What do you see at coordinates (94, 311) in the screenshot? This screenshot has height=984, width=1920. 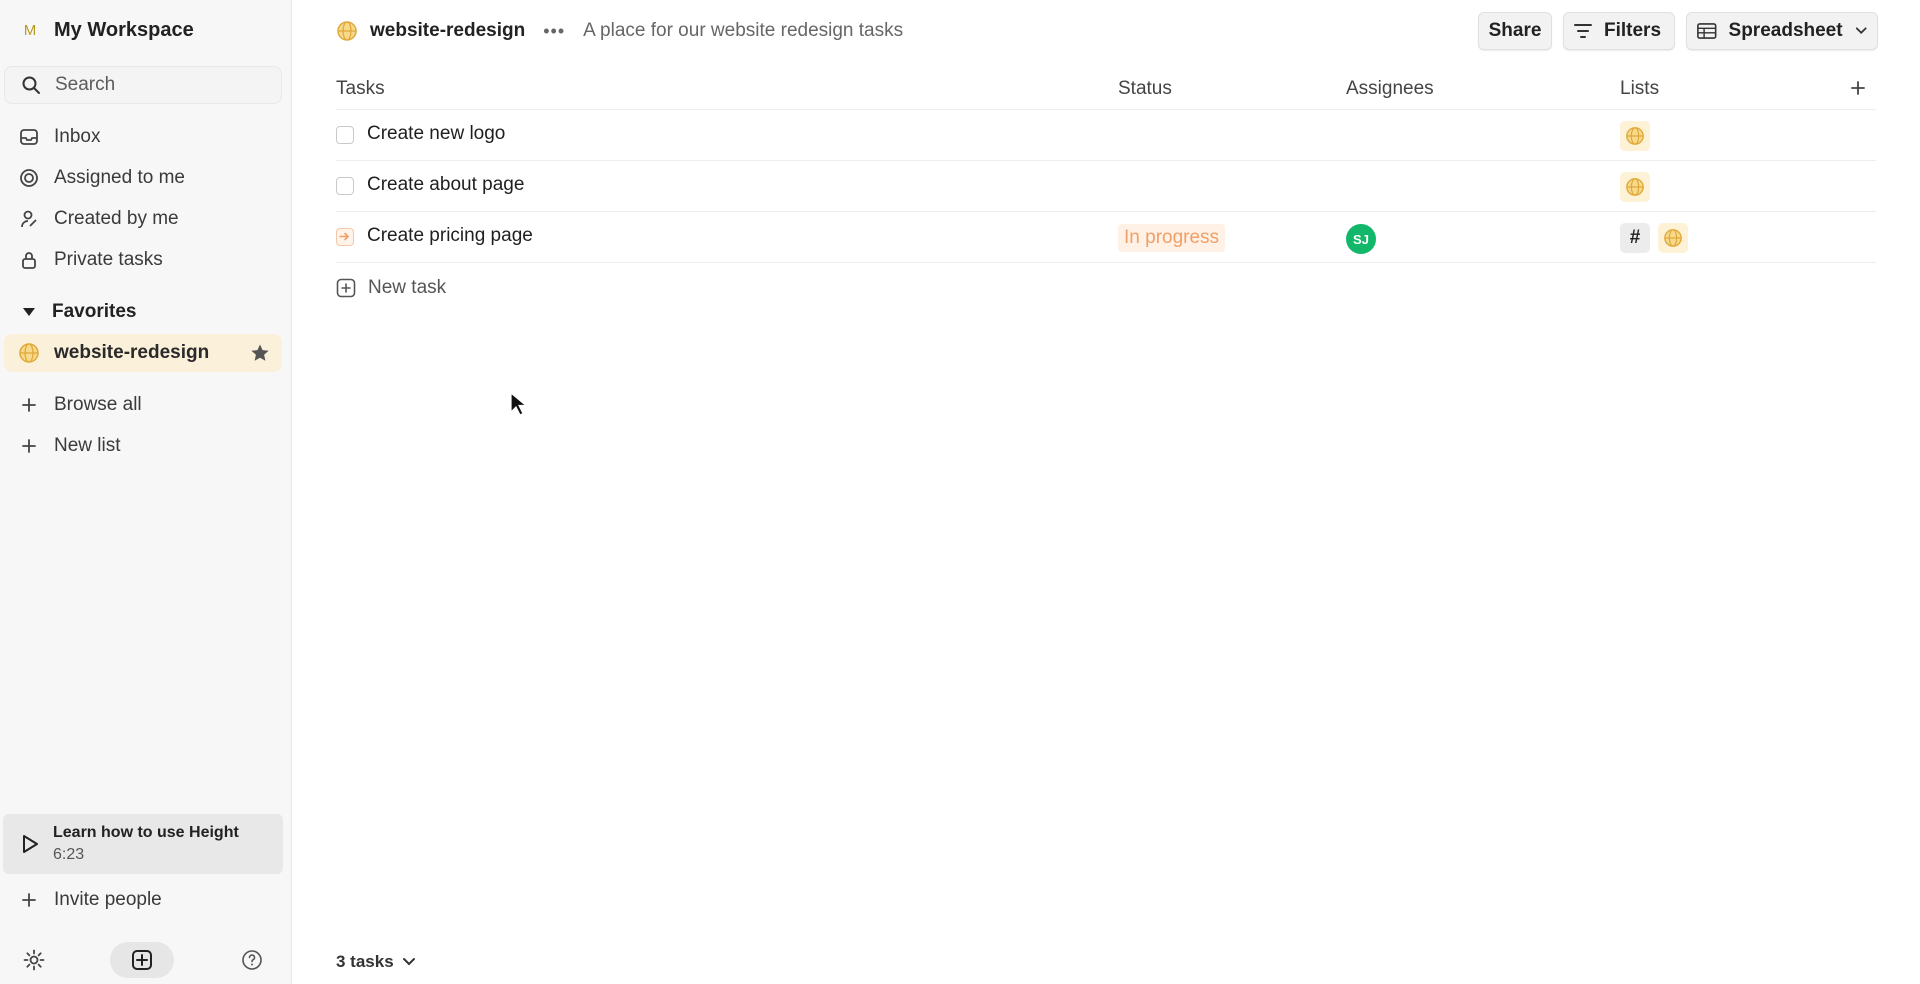 I see `favorites-label: Favorites` at bounding box center [94, 311].